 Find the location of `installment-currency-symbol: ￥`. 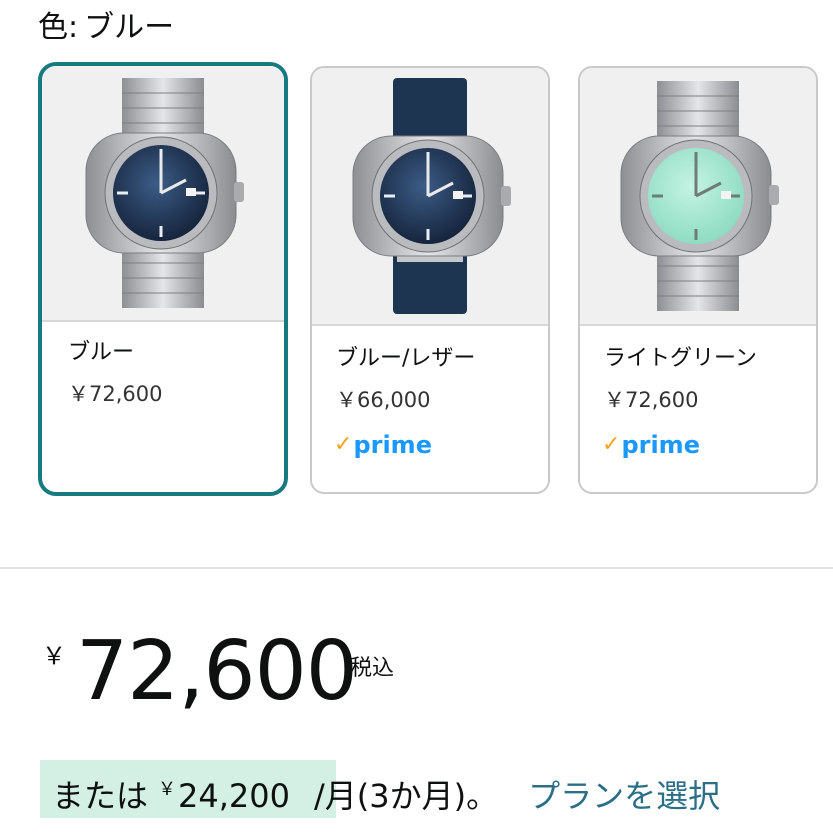

installment-currency-symbol: ￥ is located at coordinates (167, 789).